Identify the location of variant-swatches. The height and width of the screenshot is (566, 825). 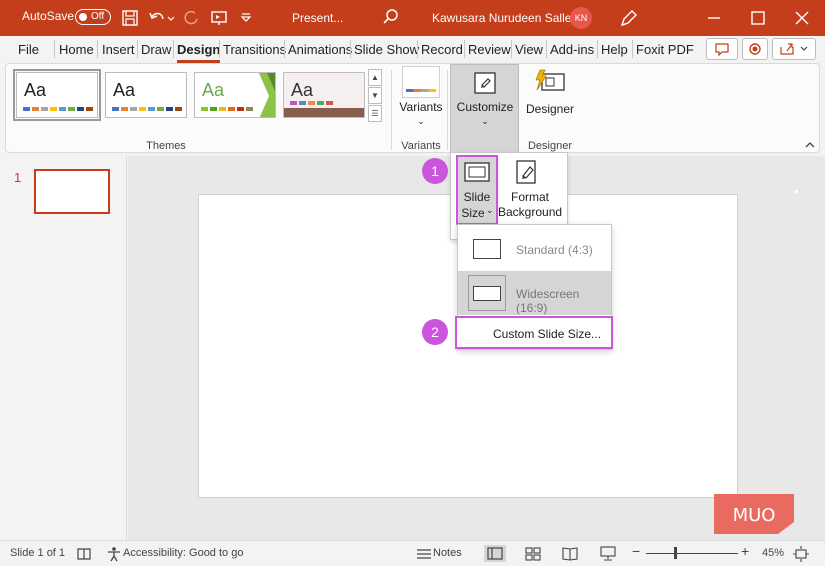
(421, 90).